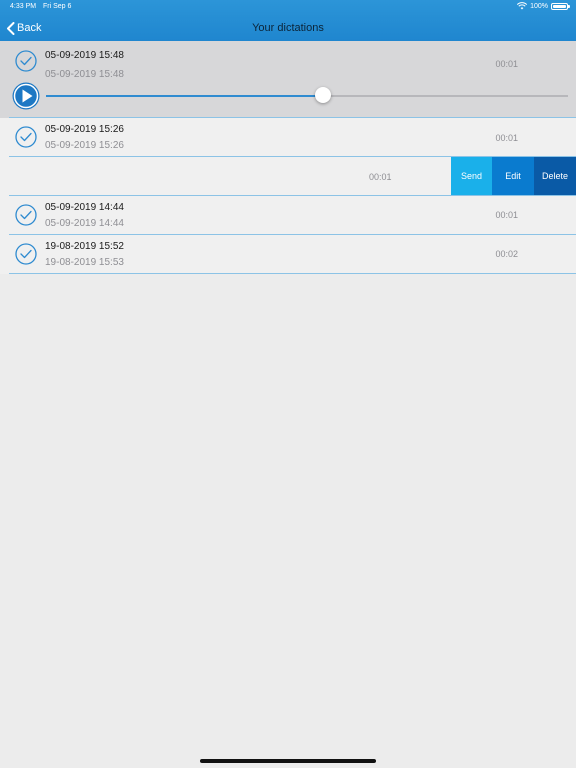 The height and width of the screenshot is (768, 576). What do you see at coordinates (288, 79) in the screenshot?
I see `dictation-row: 05-09-2019 15:48 05-09-2019 15:48 00:01` at bounding box center [288, 79].